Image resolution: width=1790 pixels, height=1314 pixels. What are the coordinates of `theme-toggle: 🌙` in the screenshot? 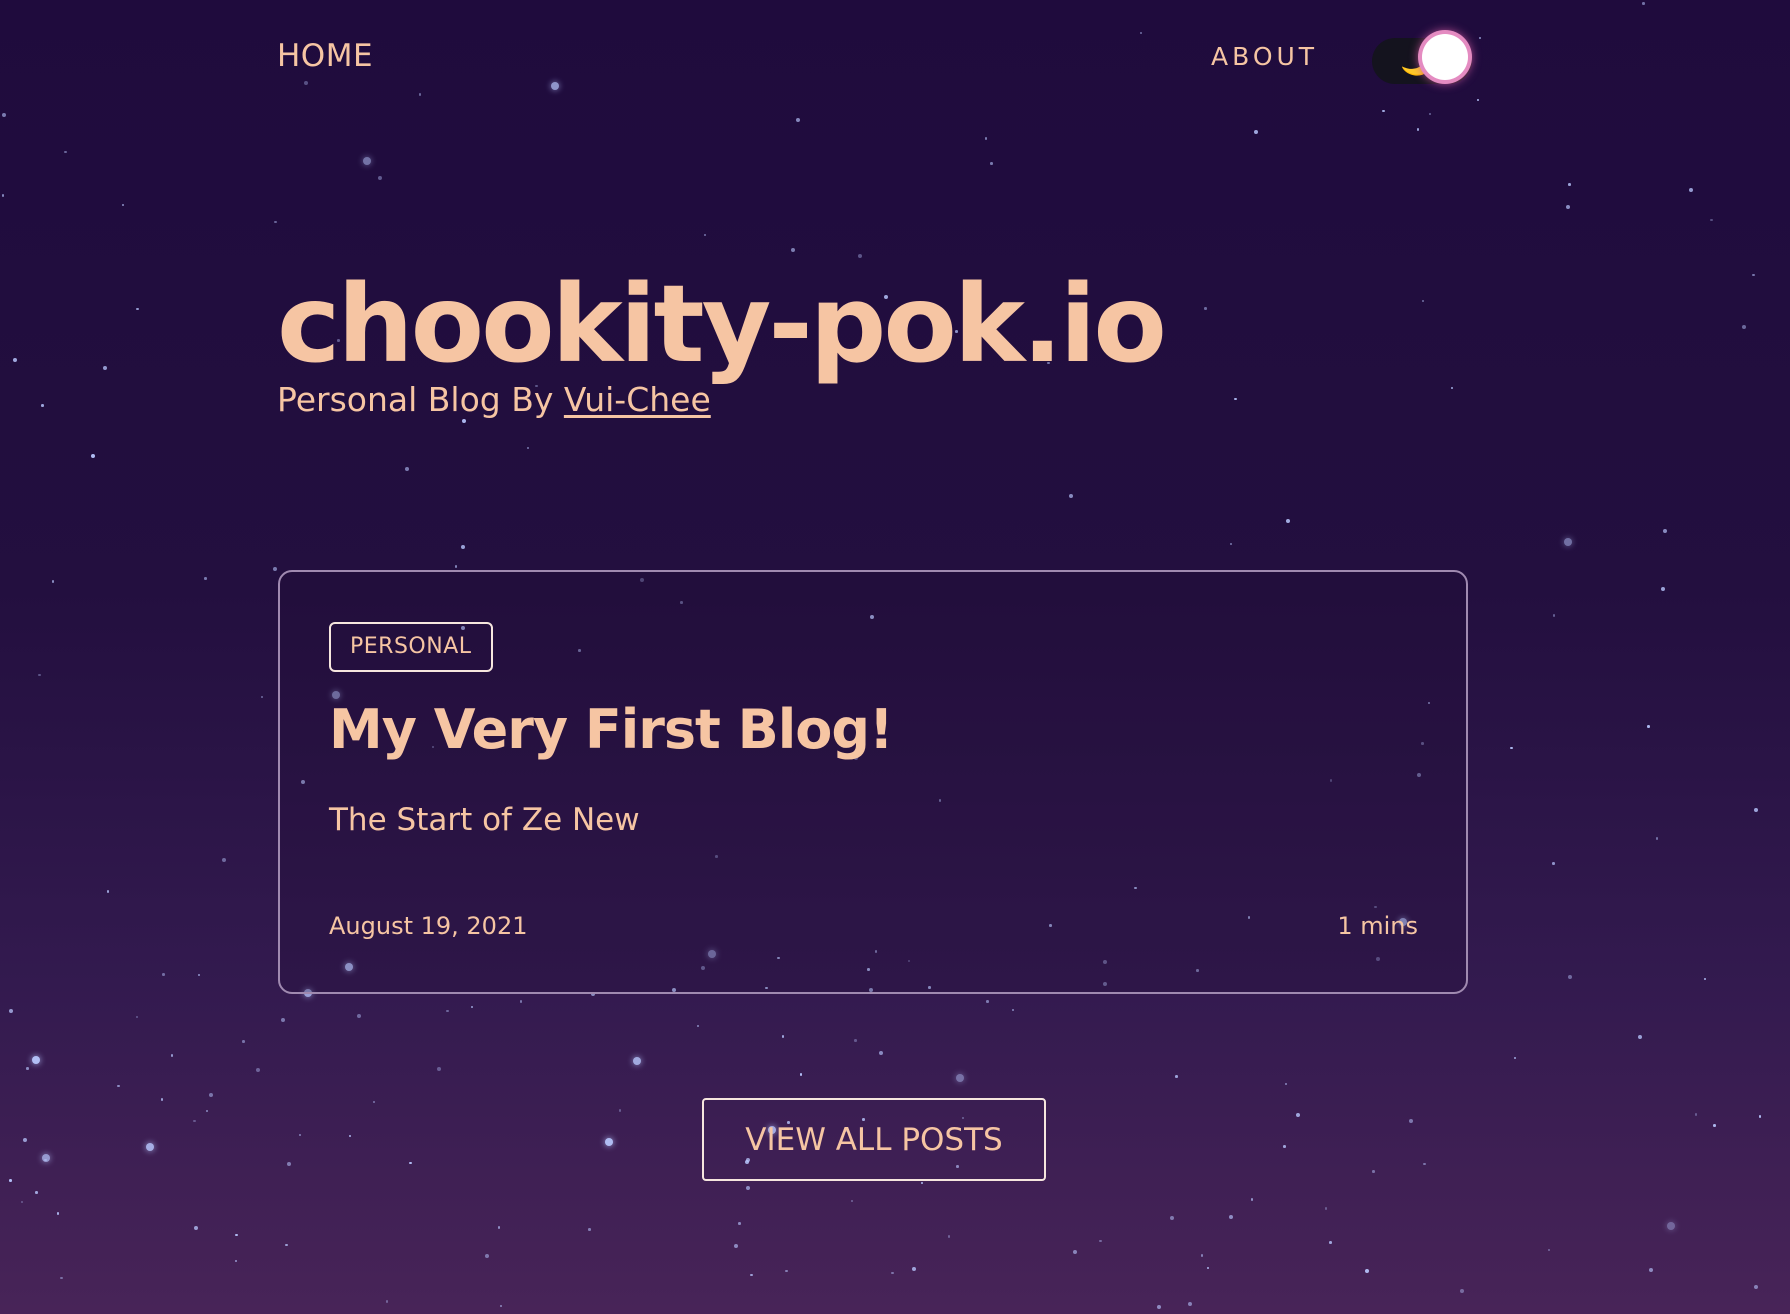 It's located at (1423, 59).